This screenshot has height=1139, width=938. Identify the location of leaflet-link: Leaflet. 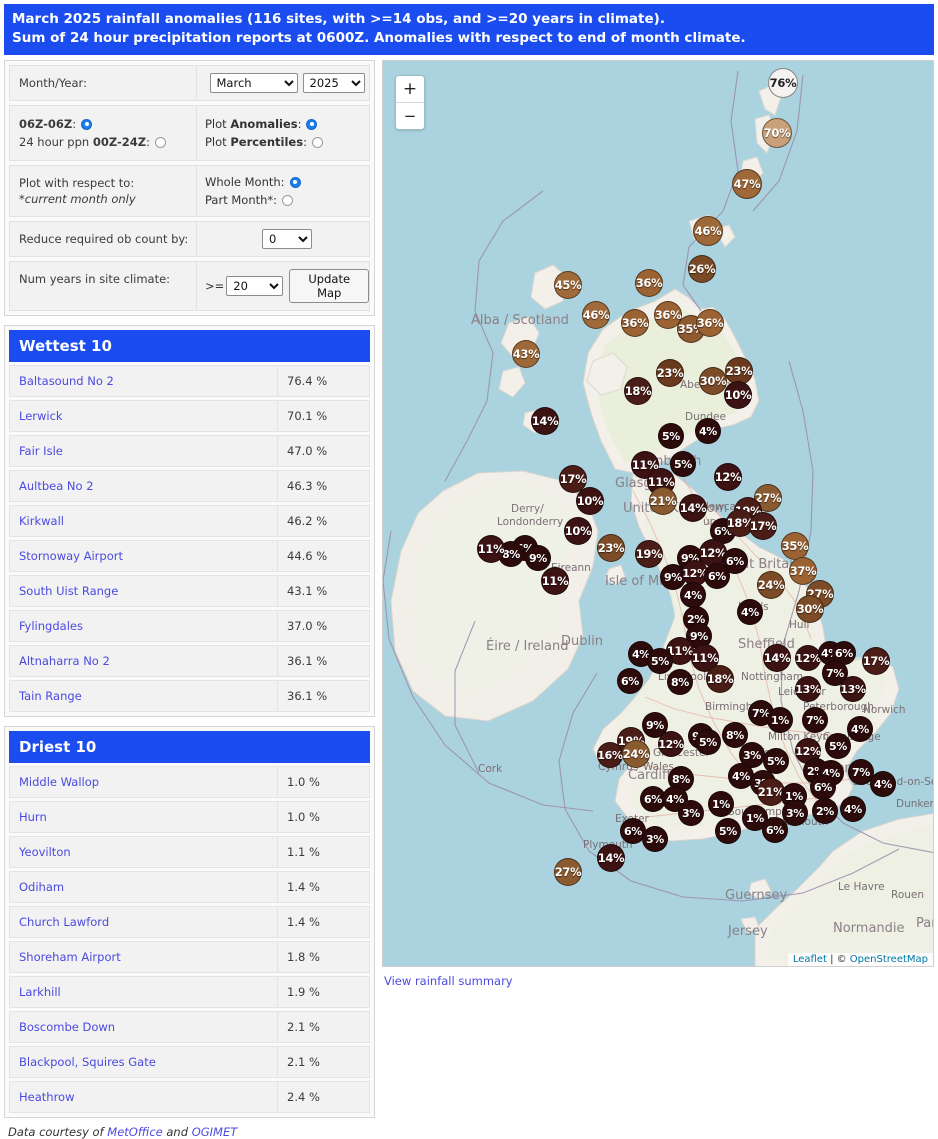
(810, 959).